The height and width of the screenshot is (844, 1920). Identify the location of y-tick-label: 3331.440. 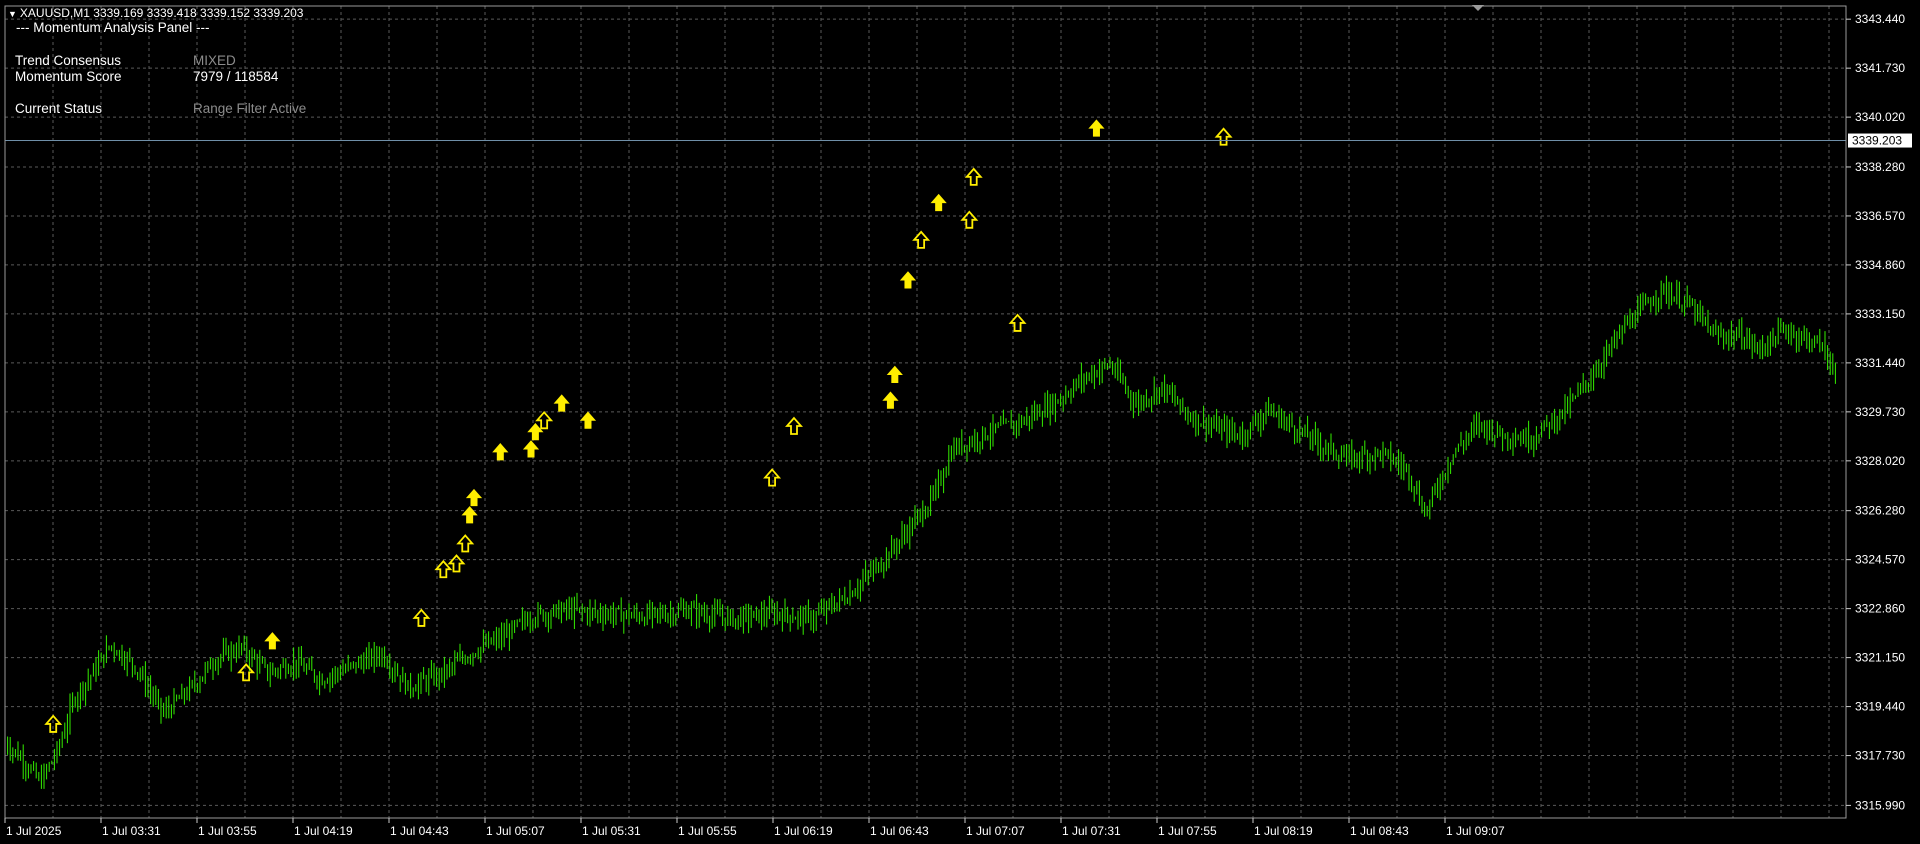
(1880, 363).